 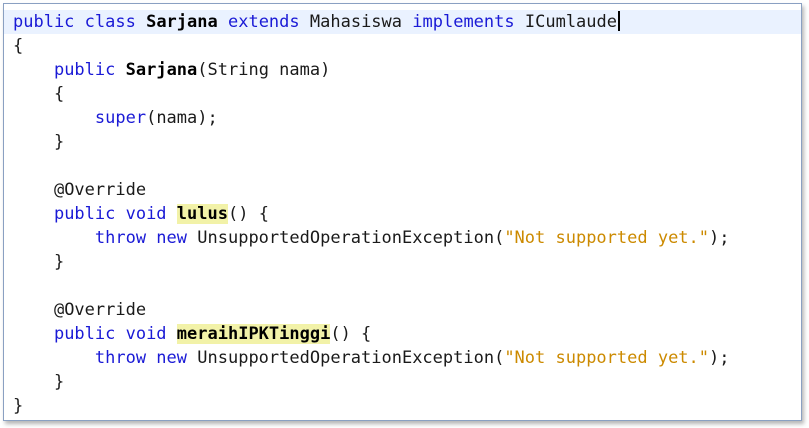 I want to click on code-line-class-close-brace: }, so click(x=18, y=406).